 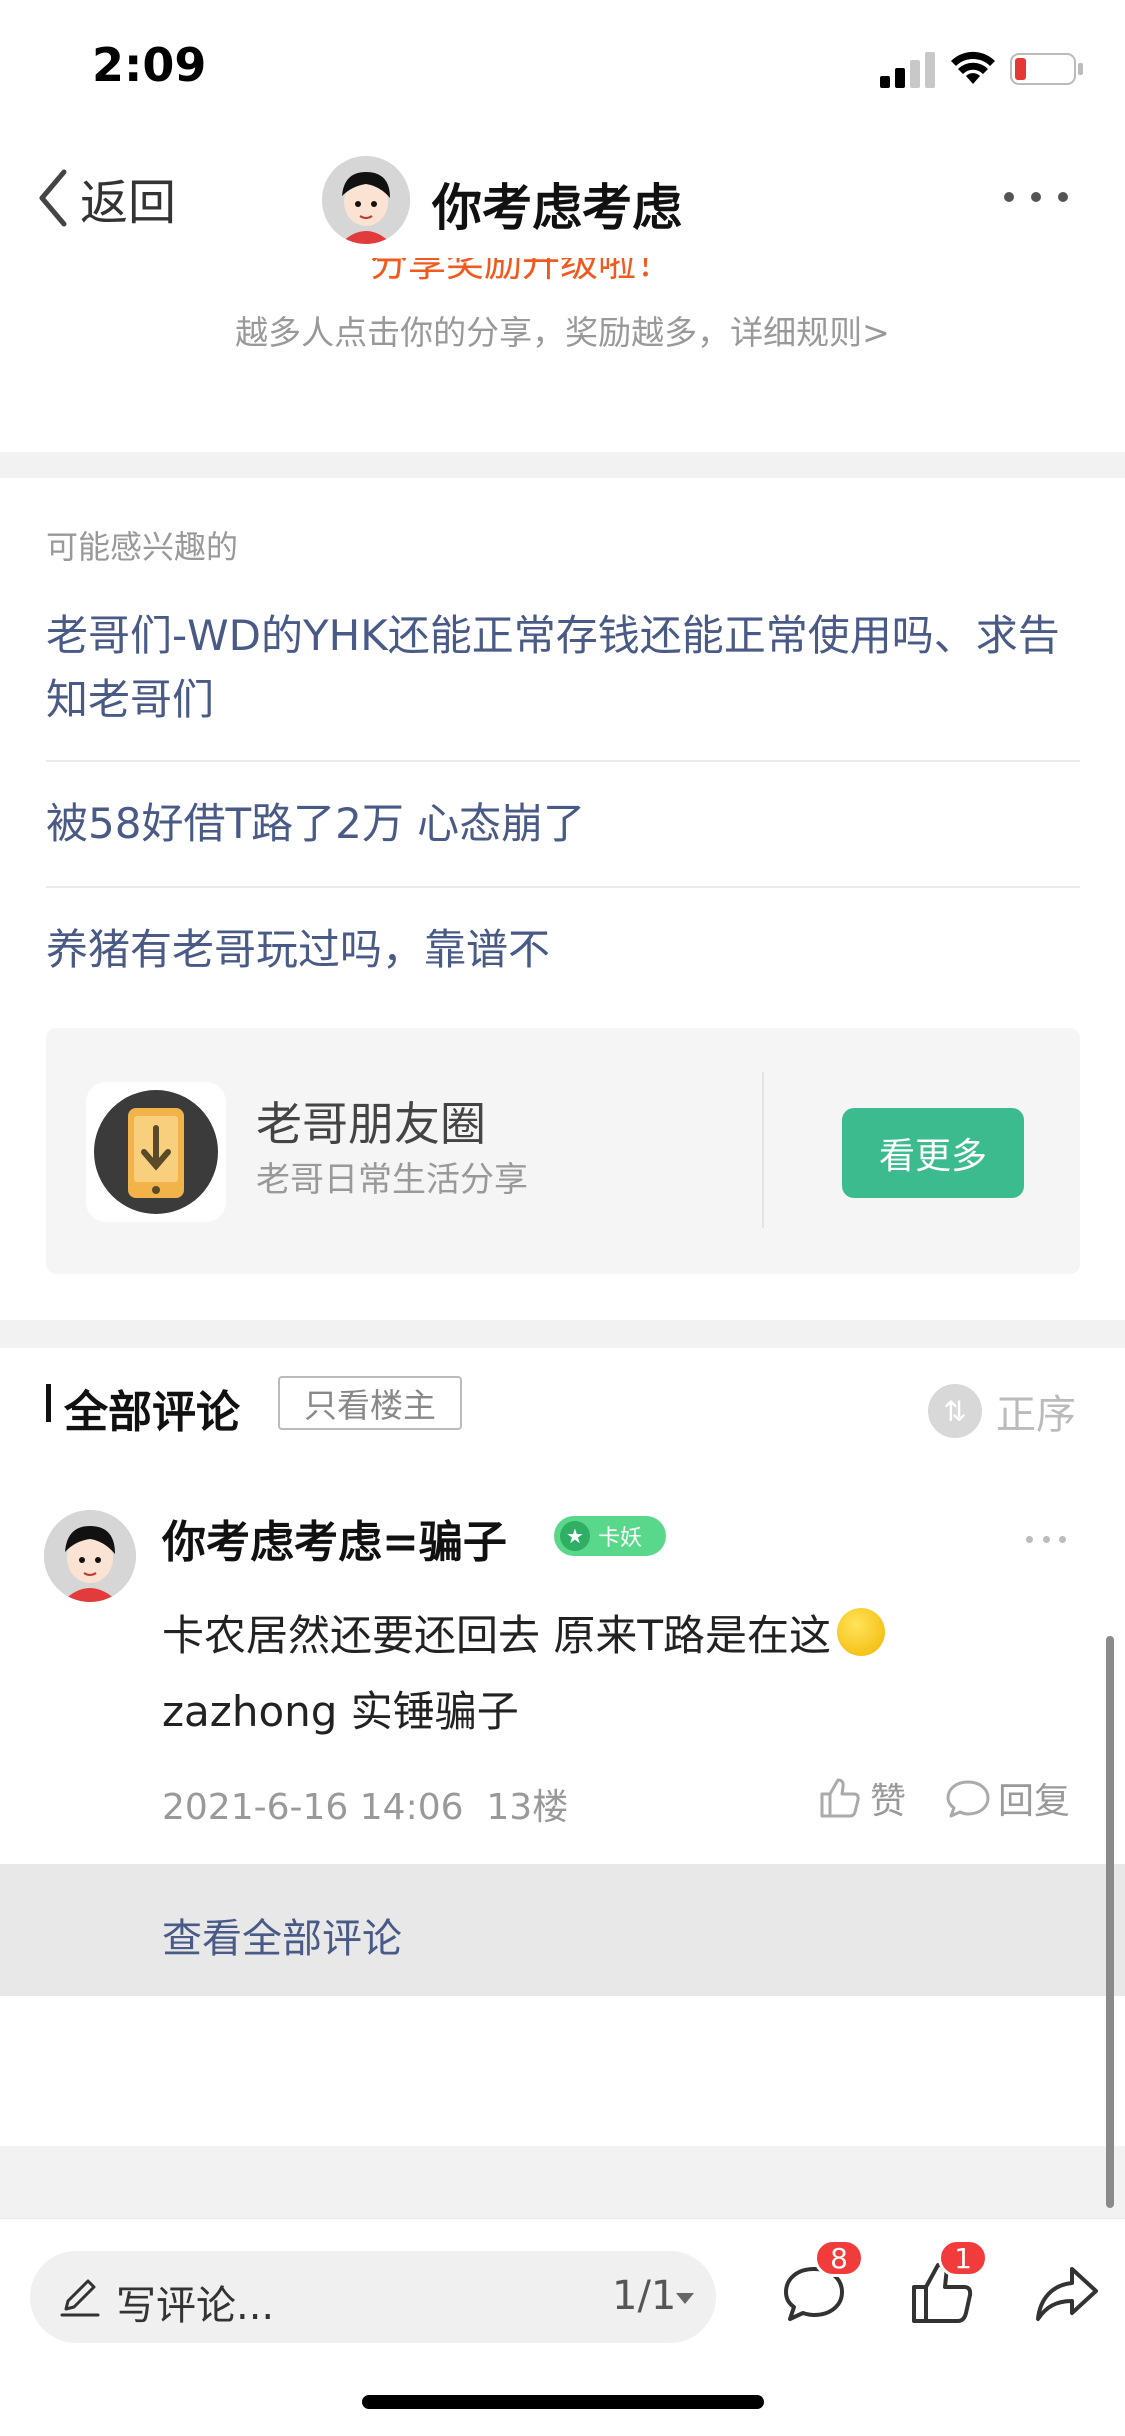 What do you see at coordinates (861, 1632) in the screenshot?
I see `smirk-emoji-icon` at bounding box center [861, 1632].